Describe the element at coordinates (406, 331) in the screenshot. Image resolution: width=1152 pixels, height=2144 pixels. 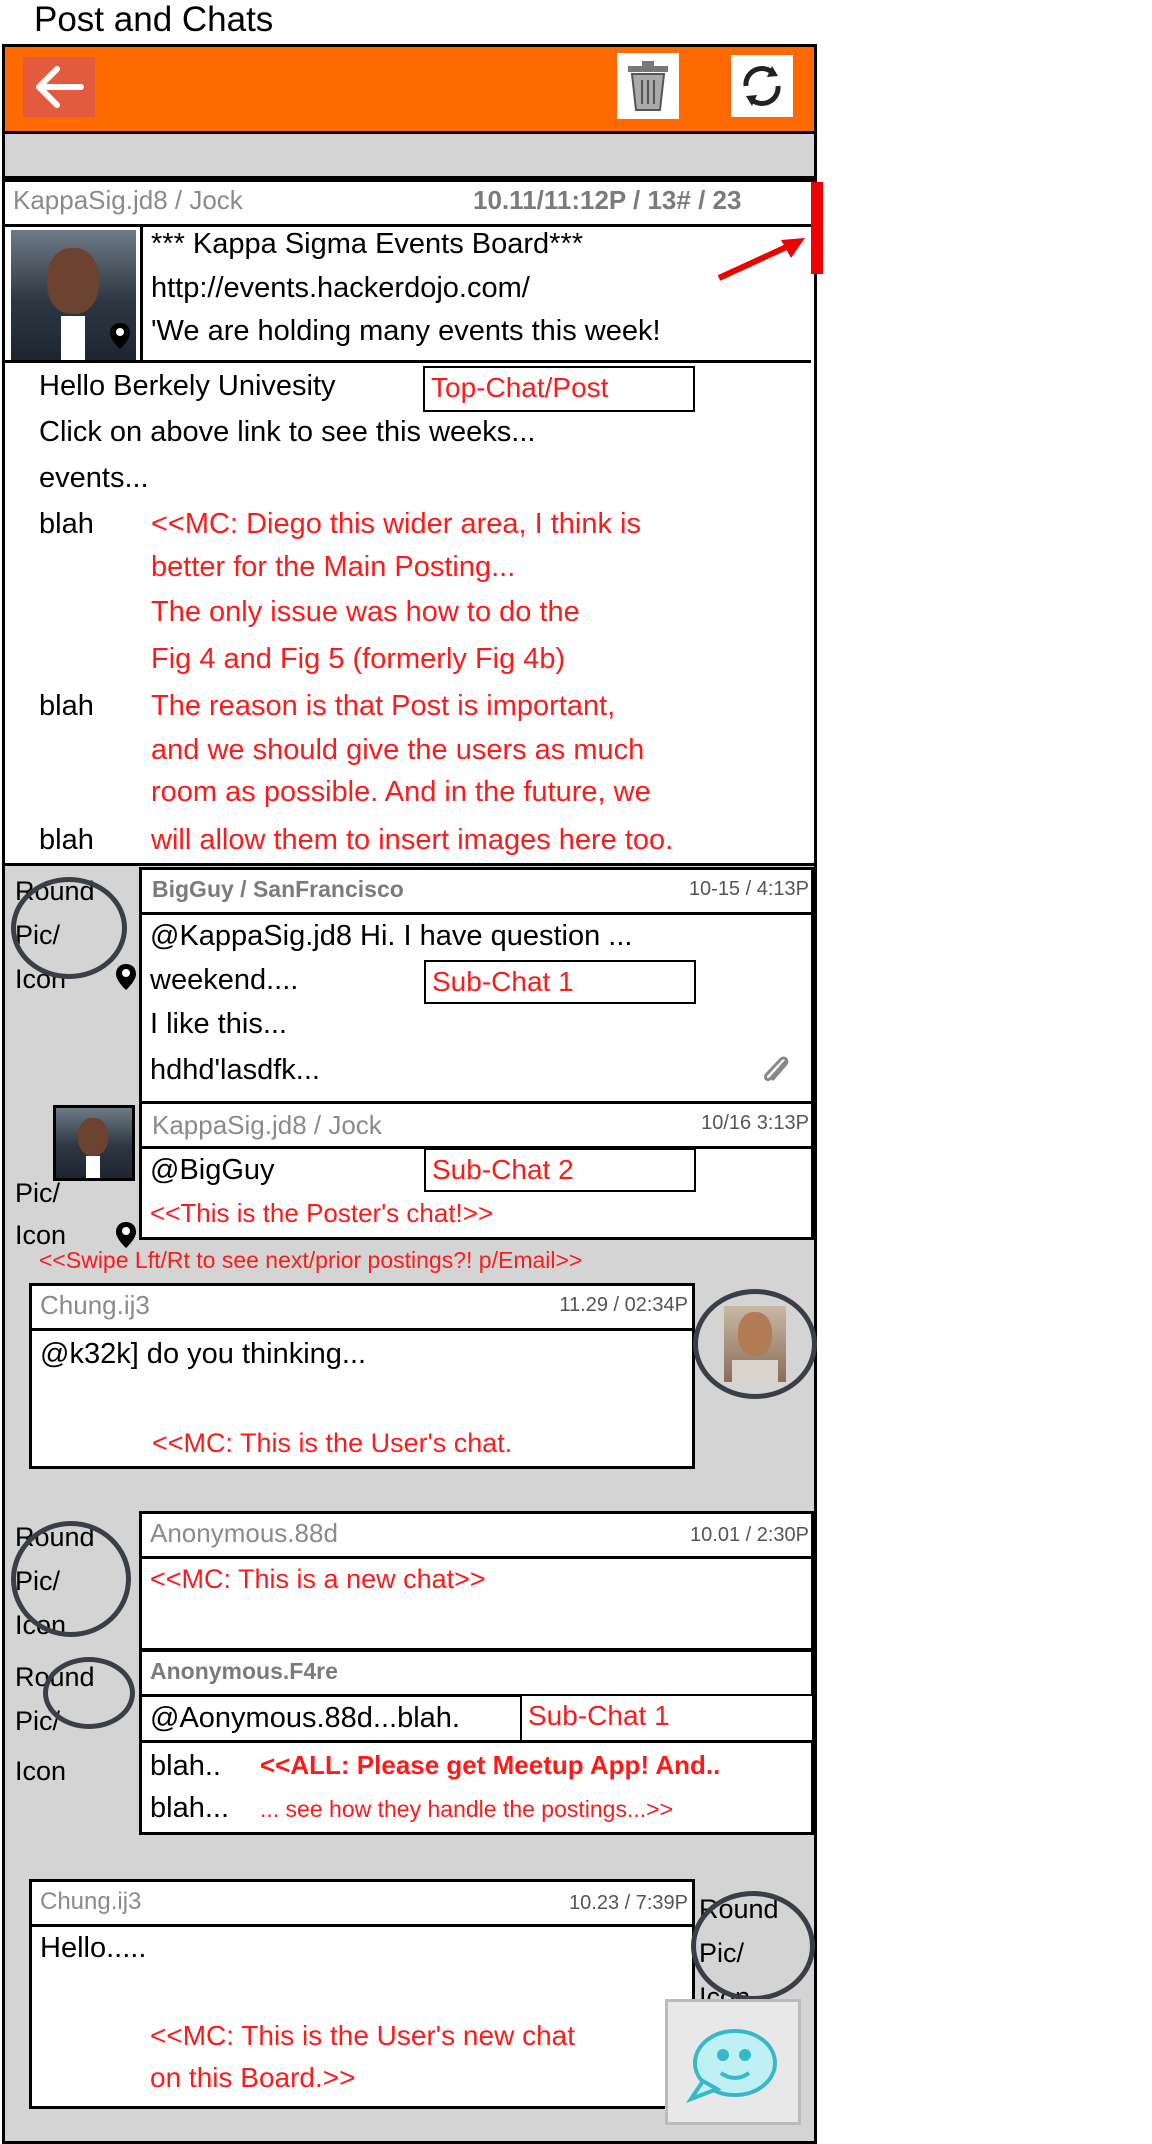
I see `post-line-3: 'We are holding many events this week!` at that location.